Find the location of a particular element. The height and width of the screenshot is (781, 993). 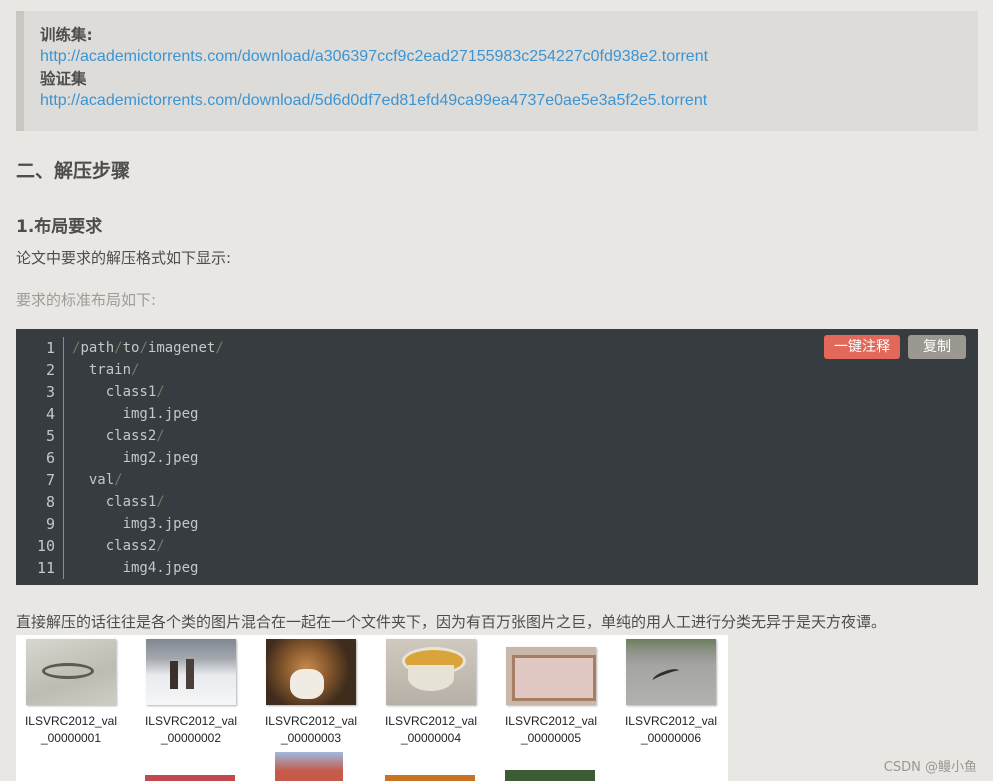

code-line: img3.jpeg is located at coordinates (135, 524).